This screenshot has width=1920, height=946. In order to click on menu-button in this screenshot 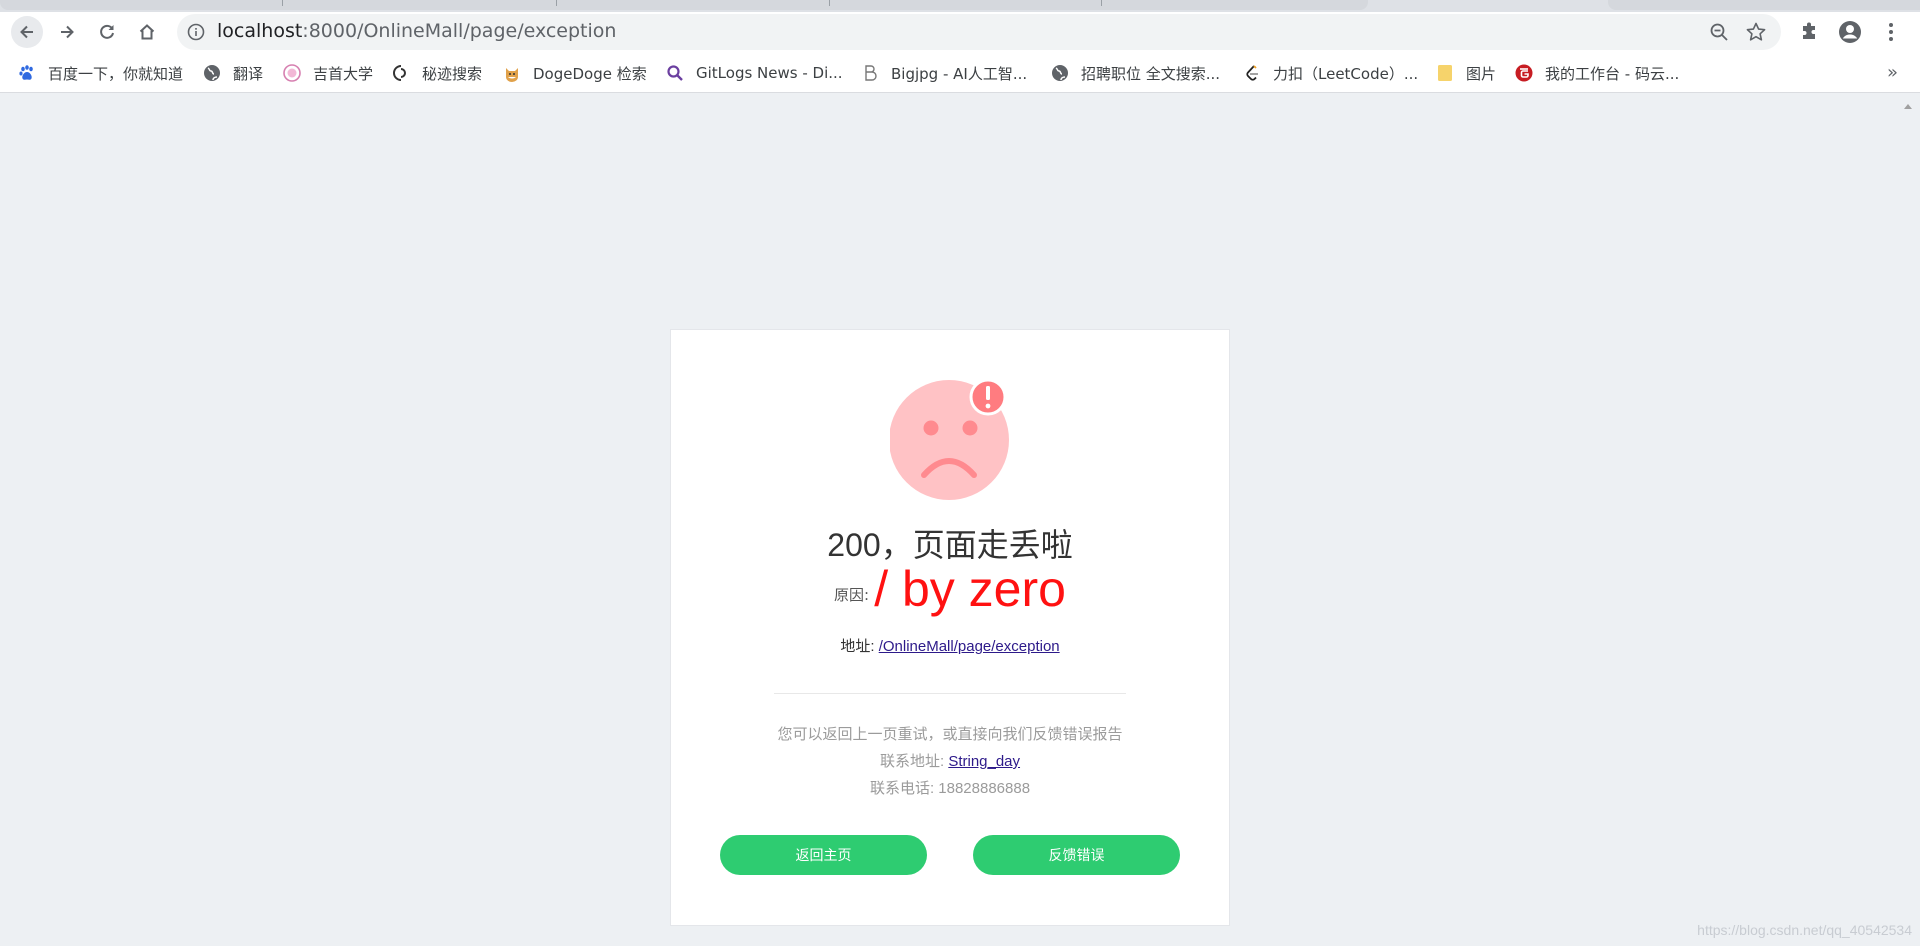, I will do `click(1891, 32)`.